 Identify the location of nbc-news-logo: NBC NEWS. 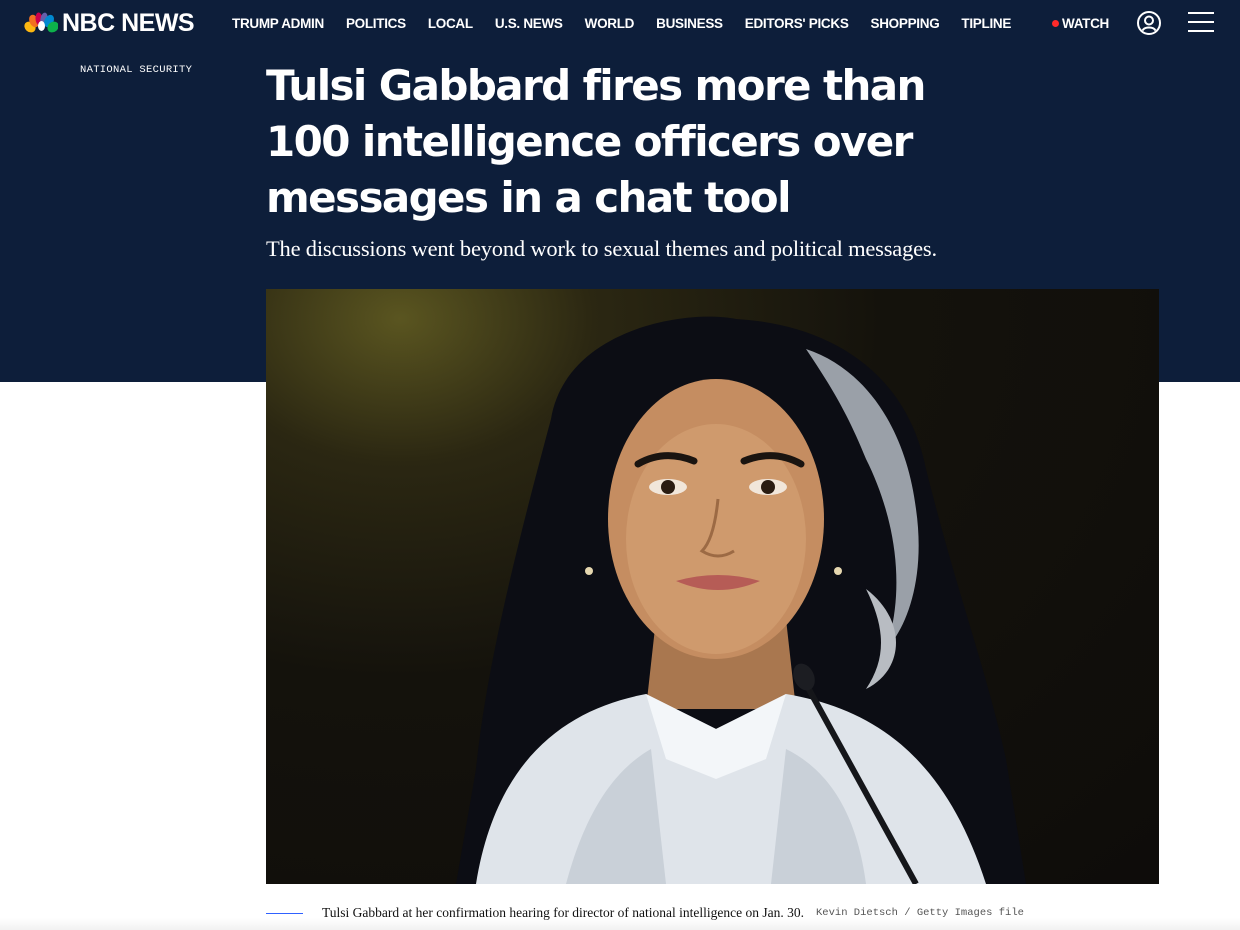
(109, 23).